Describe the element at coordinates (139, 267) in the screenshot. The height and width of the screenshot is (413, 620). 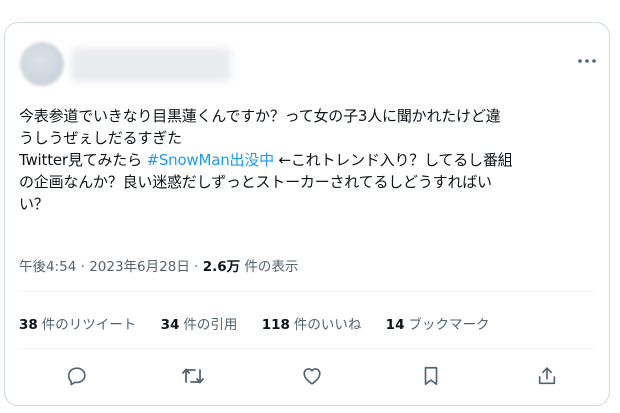
I see `tweet-date: 2023年6月28日` at that location.